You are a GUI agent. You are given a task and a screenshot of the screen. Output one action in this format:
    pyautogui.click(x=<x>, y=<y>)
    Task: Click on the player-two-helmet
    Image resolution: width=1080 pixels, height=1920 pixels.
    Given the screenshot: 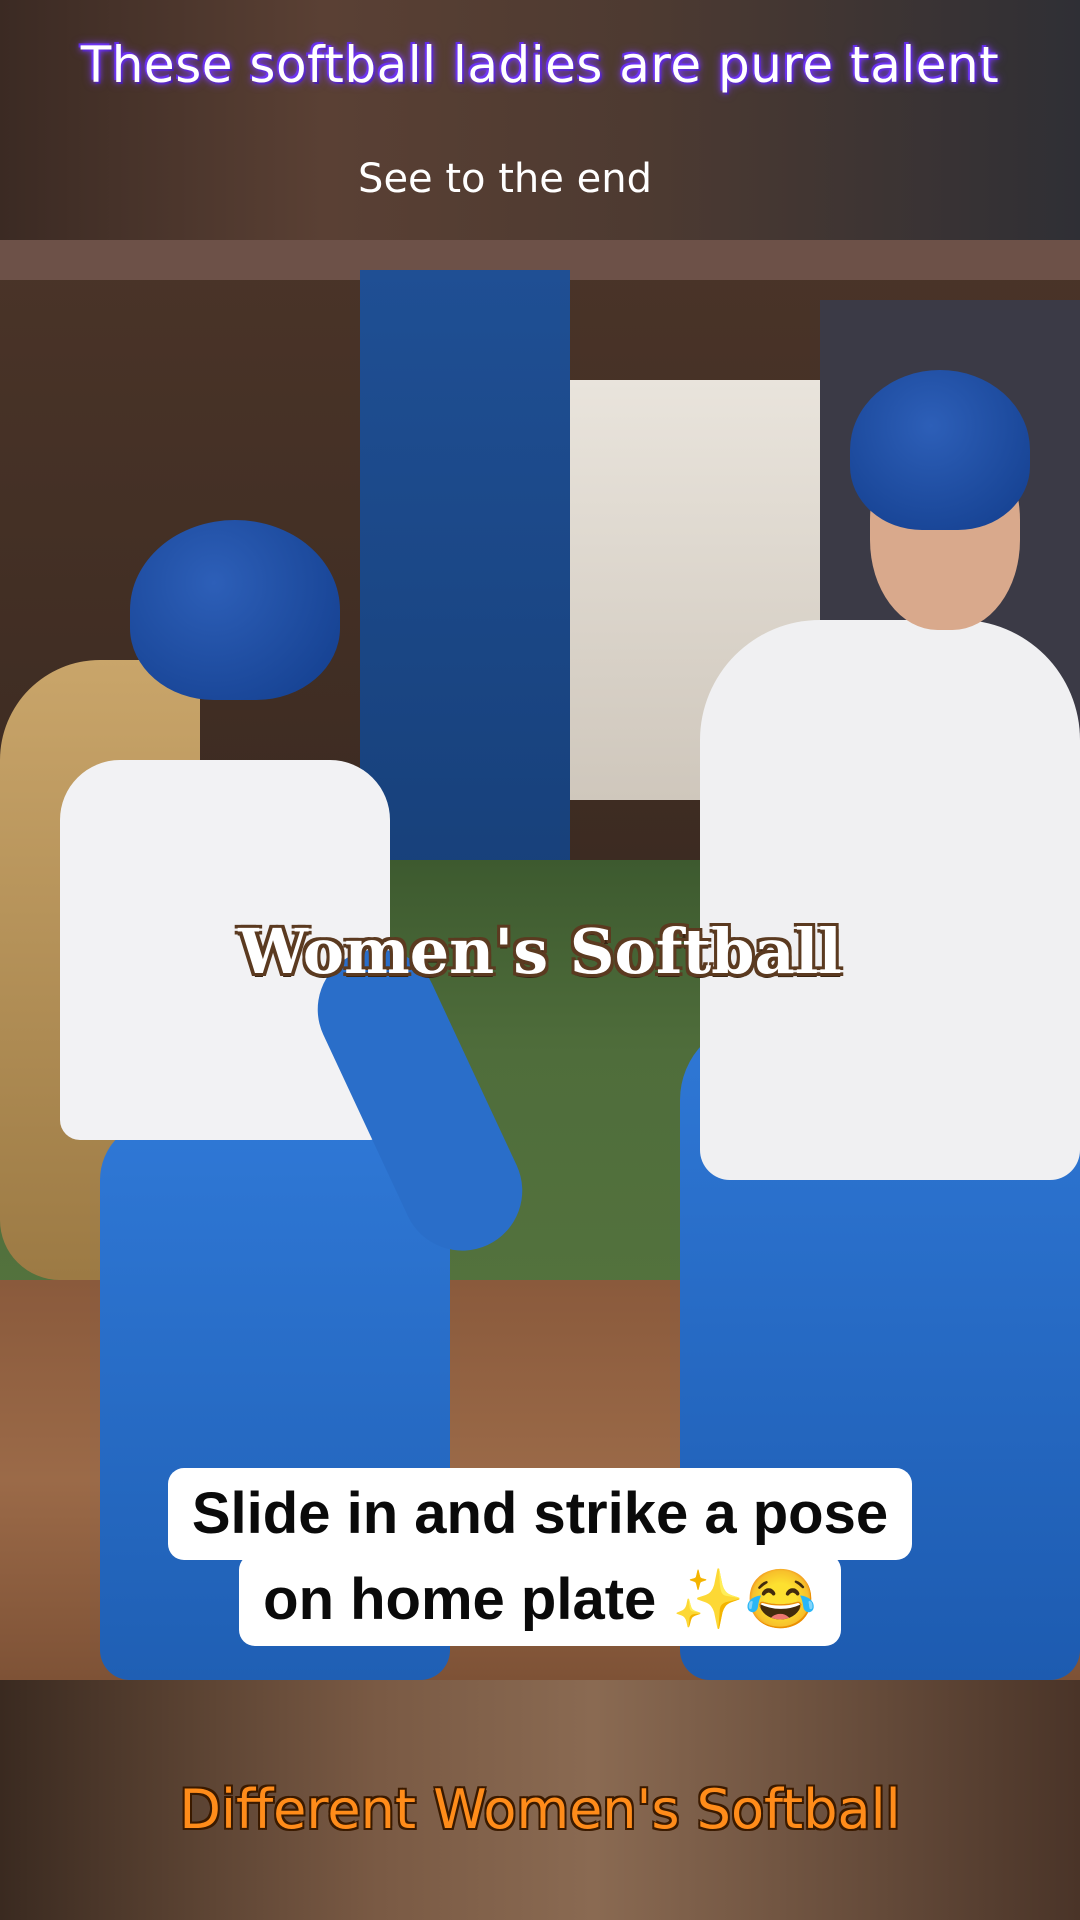 What is the action you would take?
    pyautogui.click(x=940, y=450)
    